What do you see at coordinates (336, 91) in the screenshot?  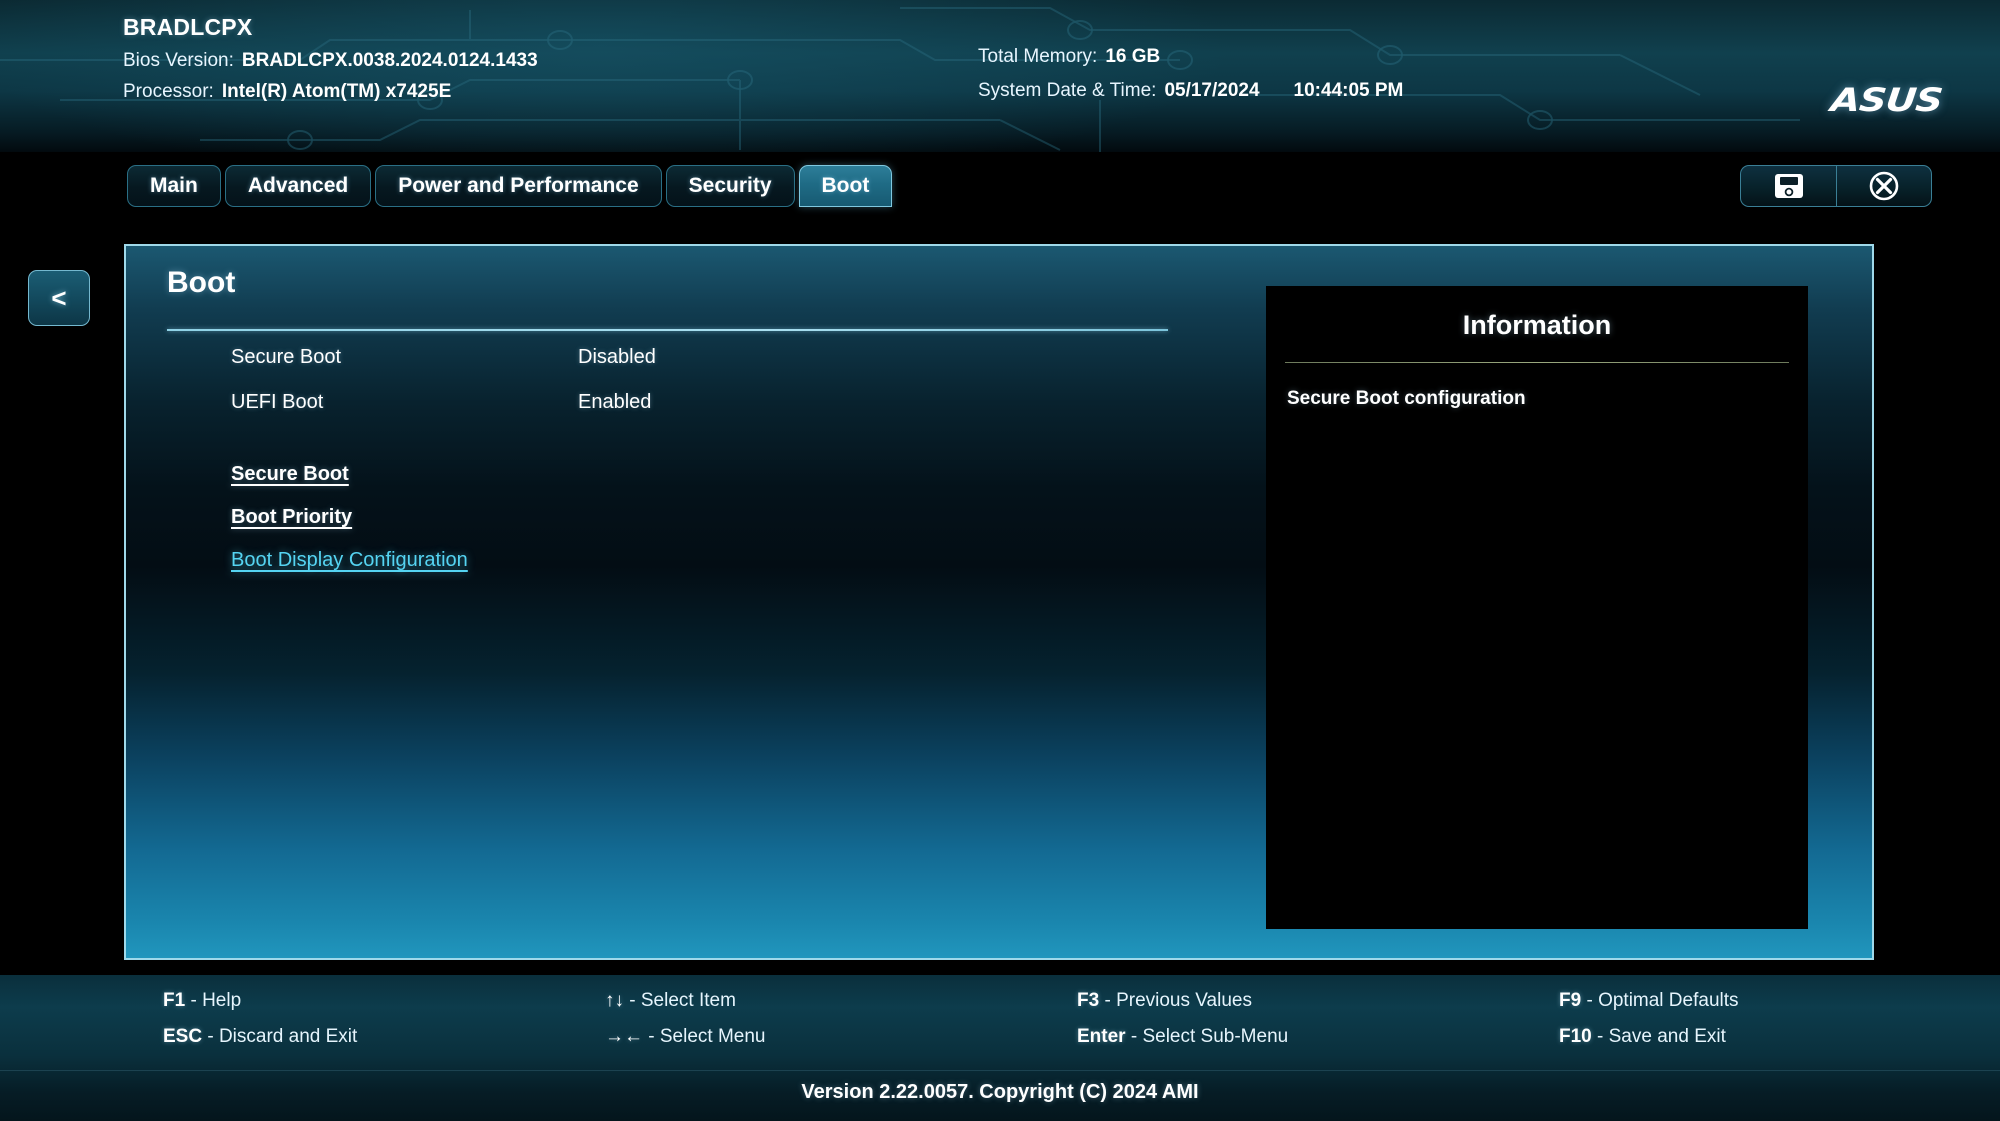 I see `processor-value: Intel(R) Atom(TM) x7425E` at bounding box center [336, 91].